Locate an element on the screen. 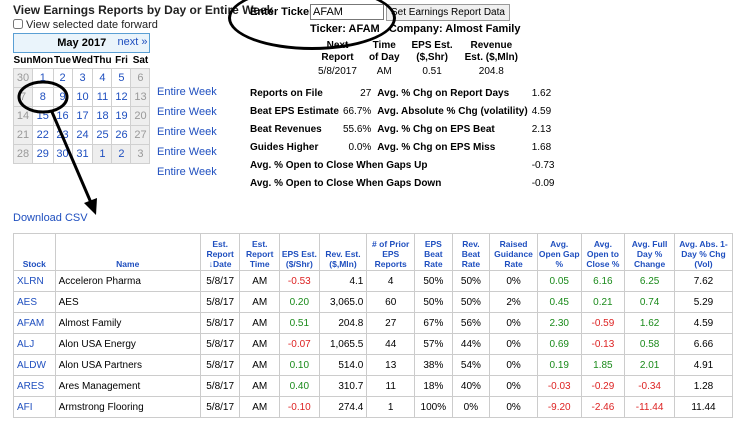  column-header: Avg. Abs. 1-Day % Chg (Vol) is located at coordinates (703, 252).